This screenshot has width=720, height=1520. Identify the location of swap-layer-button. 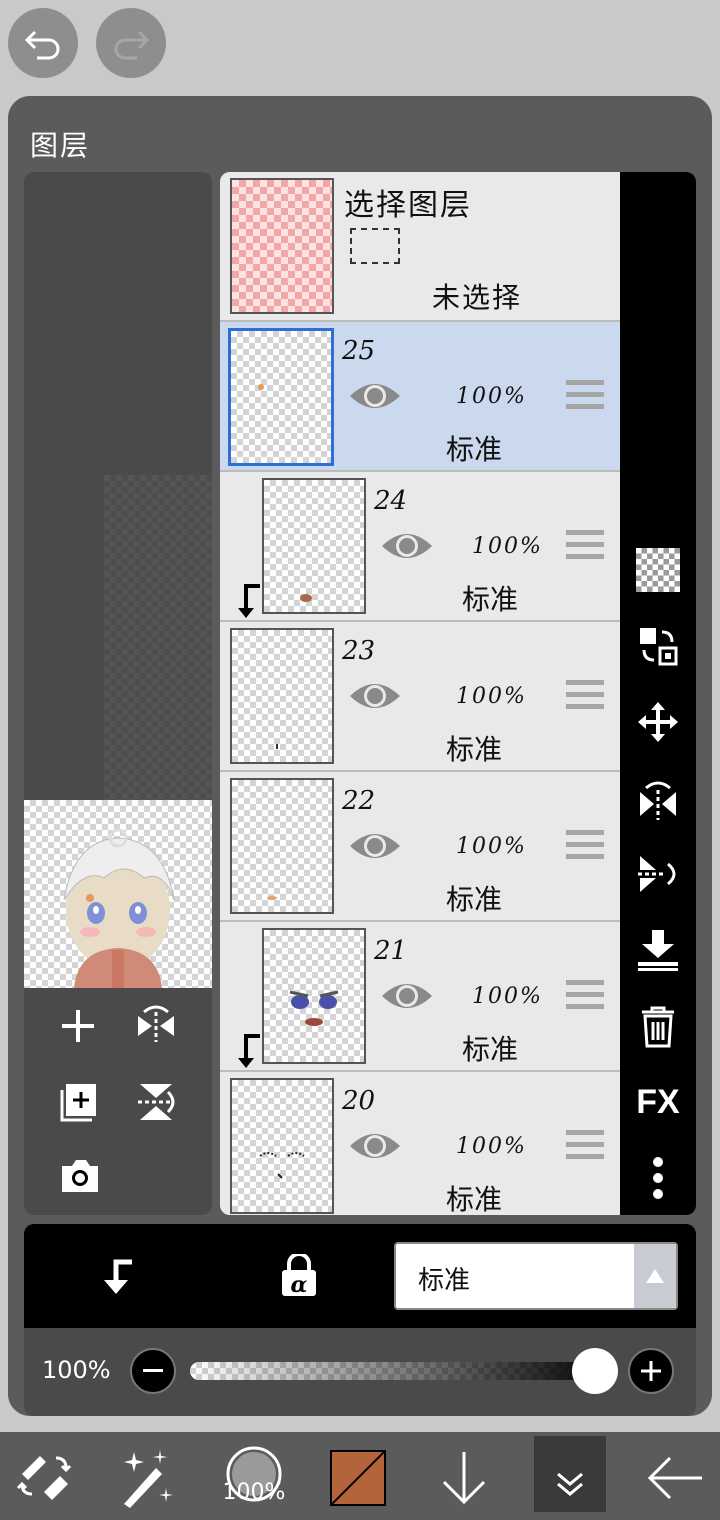
(658, 646).